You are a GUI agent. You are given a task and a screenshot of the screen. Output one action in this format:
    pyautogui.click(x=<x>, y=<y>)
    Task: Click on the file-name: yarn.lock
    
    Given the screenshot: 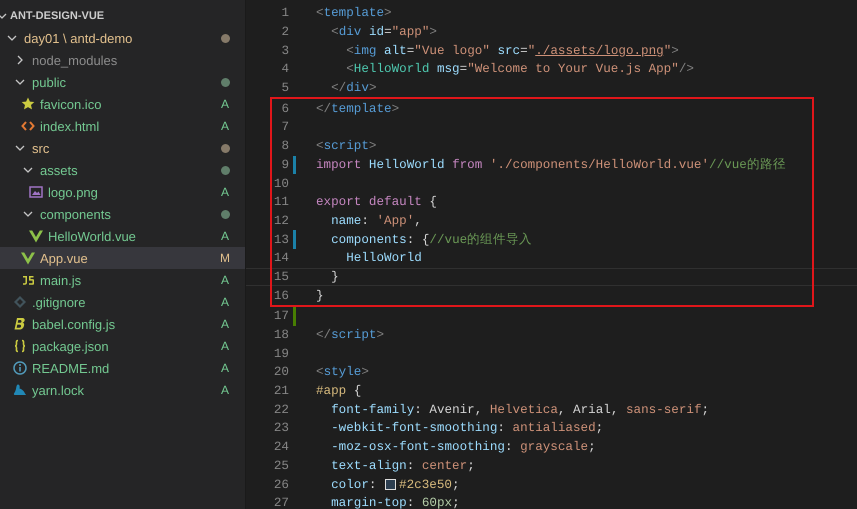 What is the action you would take?
    pyautogui.click(x=58, y=390)
    